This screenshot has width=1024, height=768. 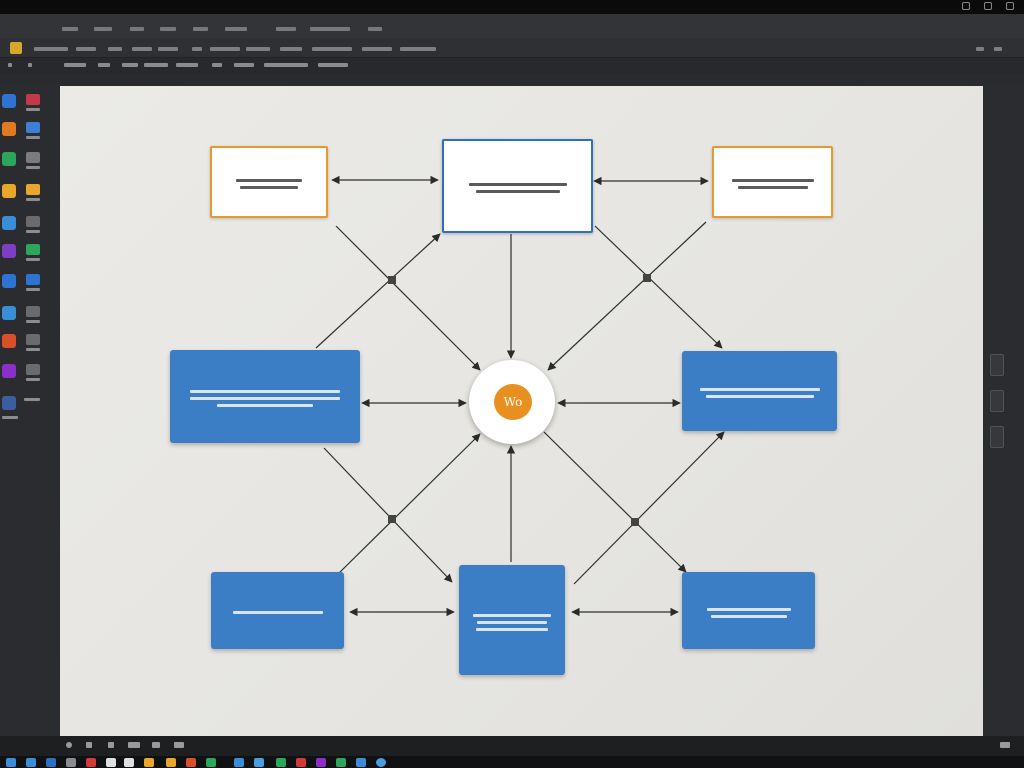 What do you see at coordinates (966, 6) in the screenshot?
I see `minimize-icon` at bounding box center [966, 6].